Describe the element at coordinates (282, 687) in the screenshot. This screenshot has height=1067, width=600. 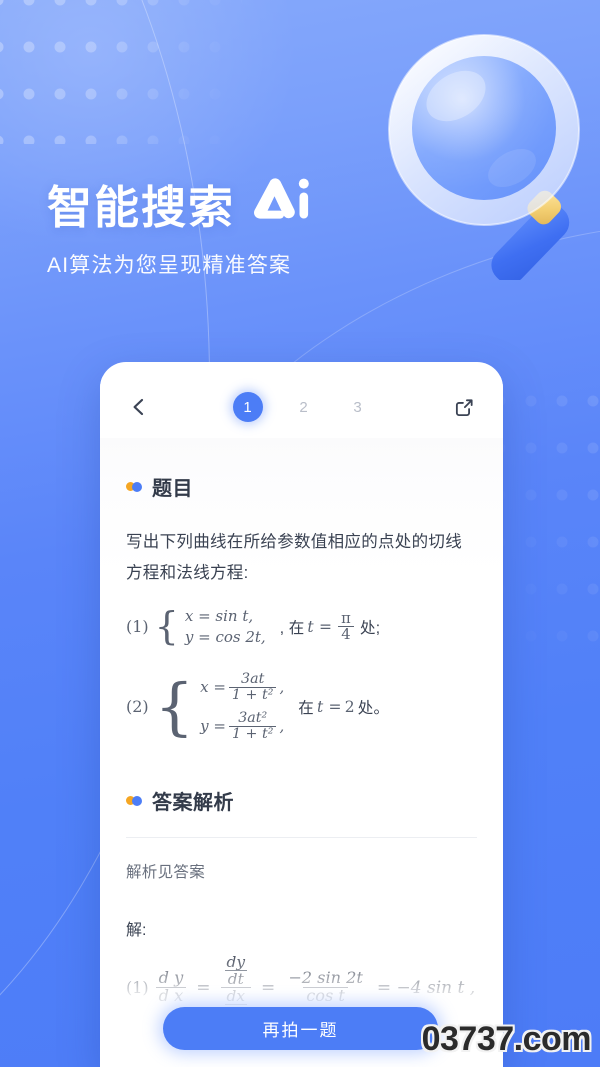
I see `q2-l1-tail: ,` at that location.